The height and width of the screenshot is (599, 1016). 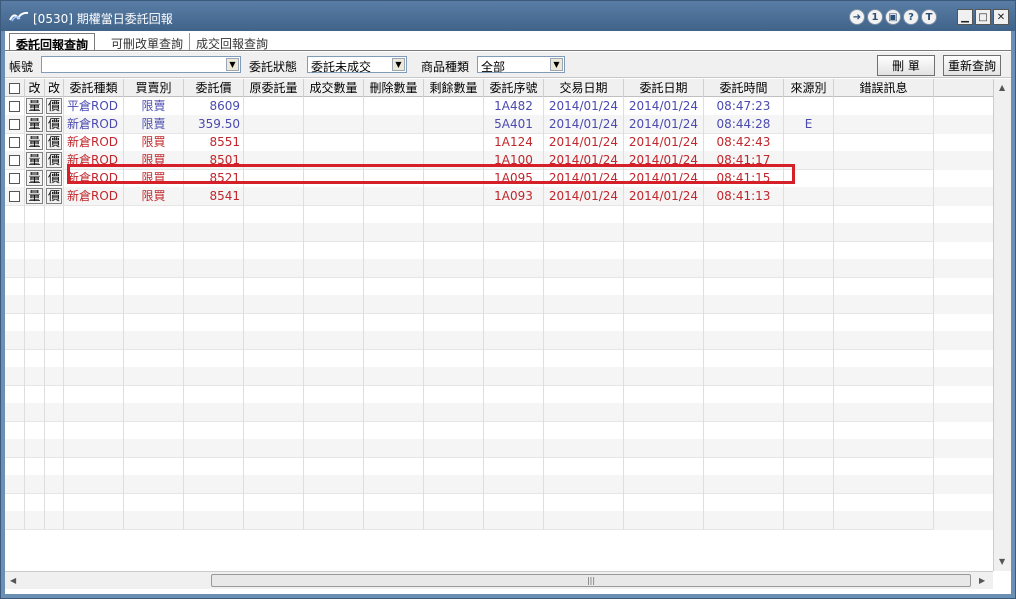 What do you see at coordinates (94, 88) in the screenshot?
I see `column-header: 委託種類` at bounding box center [94, 88].